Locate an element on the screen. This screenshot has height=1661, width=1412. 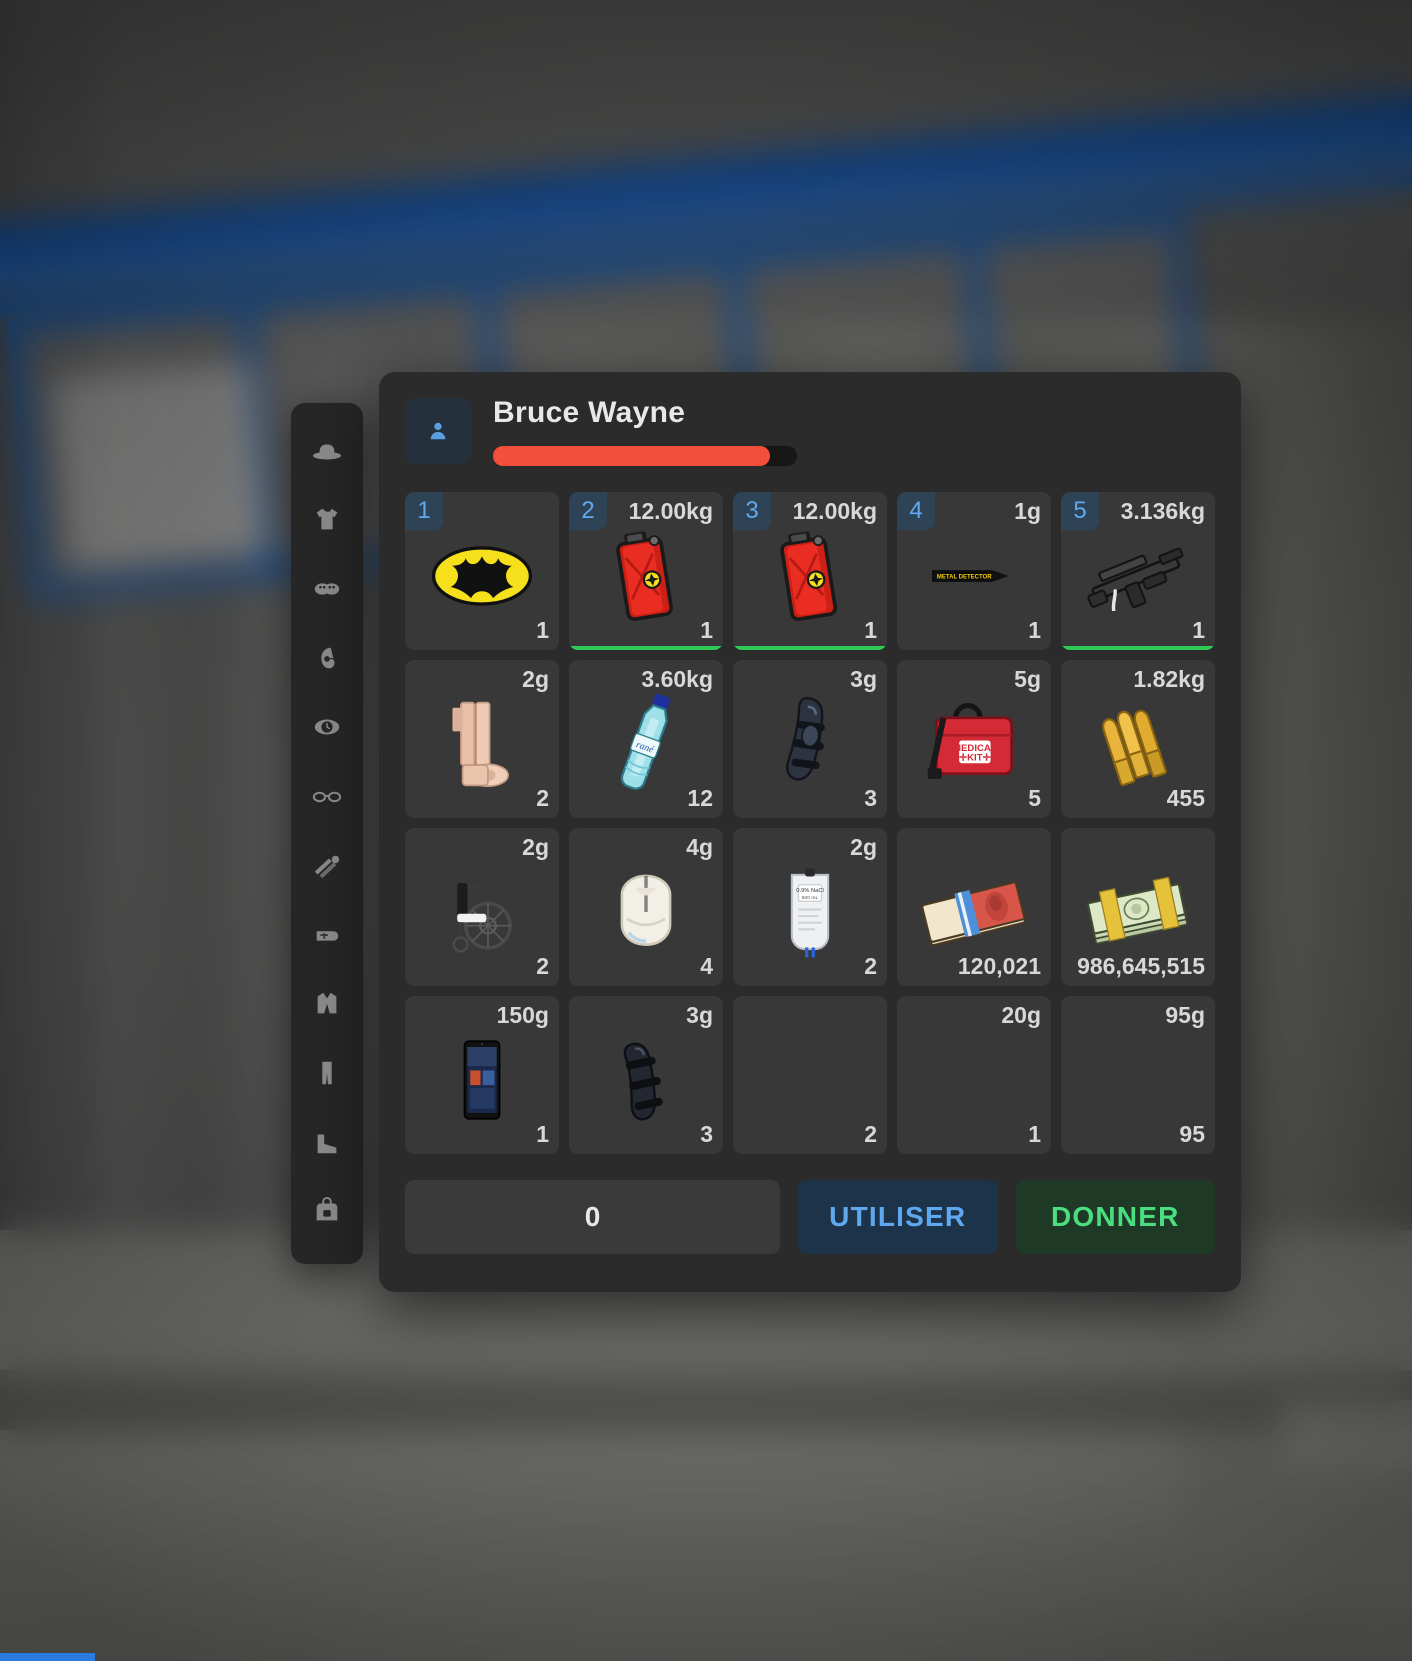
inventory-slot: 4 1g METAL DETECTOR 1 is located at coordinates (974, 571).